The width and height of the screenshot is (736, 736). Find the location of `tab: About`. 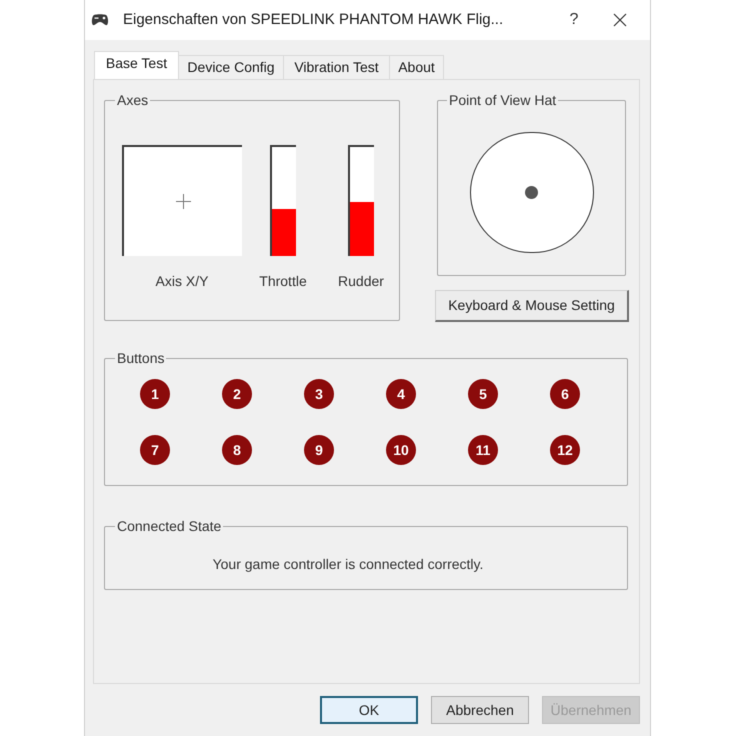

tab: About is located at coordinates (417, 67).